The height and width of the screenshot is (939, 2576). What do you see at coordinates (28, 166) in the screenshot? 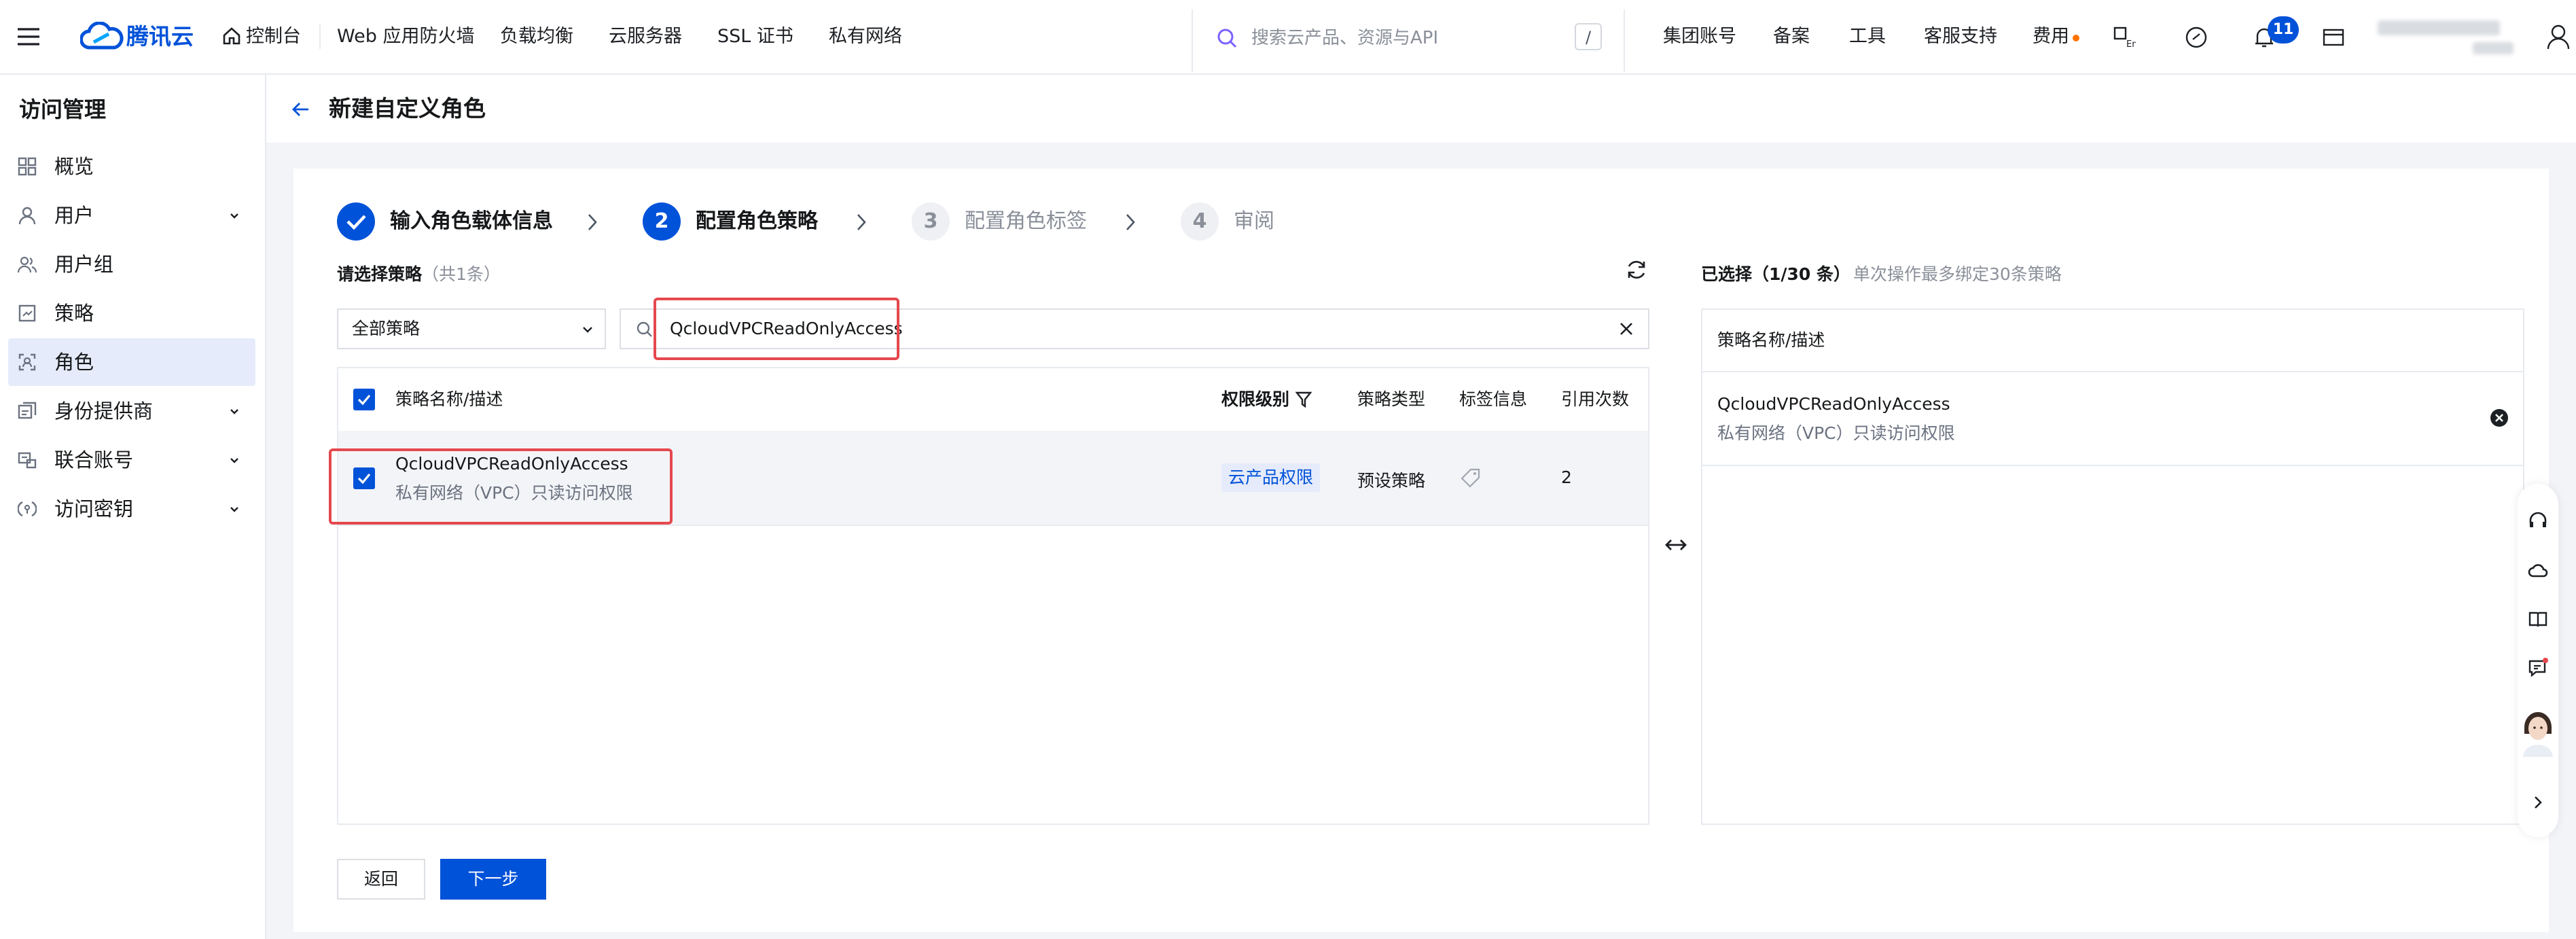
I see `overview-icon` at bounding box center [28, 166].